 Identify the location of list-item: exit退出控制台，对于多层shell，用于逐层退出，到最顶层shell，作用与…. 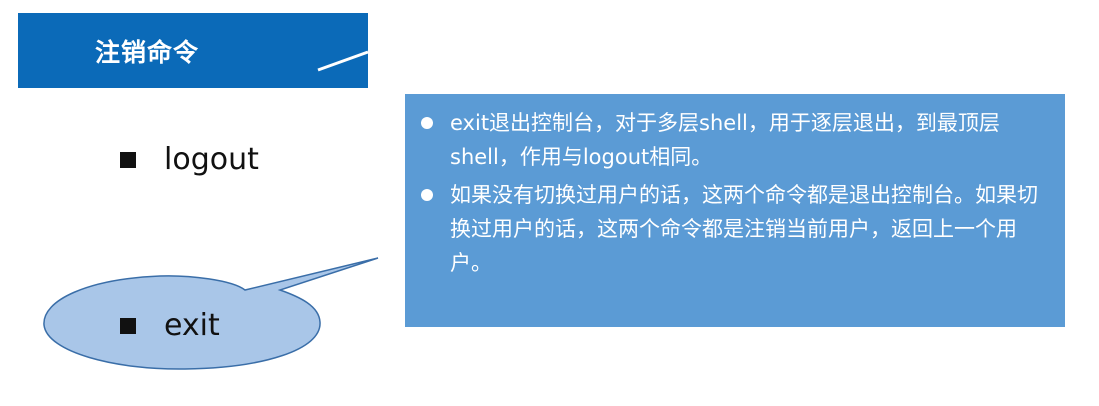
(735, 140).